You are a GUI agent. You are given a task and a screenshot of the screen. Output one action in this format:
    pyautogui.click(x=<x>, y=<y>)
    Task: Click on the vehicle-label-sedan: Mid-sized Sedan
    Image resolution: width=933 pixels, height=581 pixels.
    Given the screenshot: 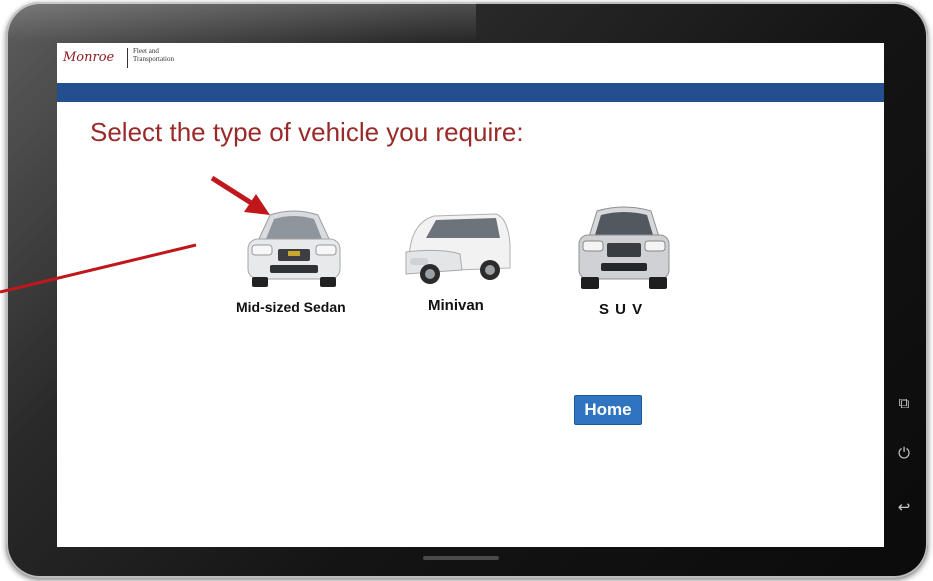 What is the action you would take?
    pyautogui.click(x=291, y=307)
    